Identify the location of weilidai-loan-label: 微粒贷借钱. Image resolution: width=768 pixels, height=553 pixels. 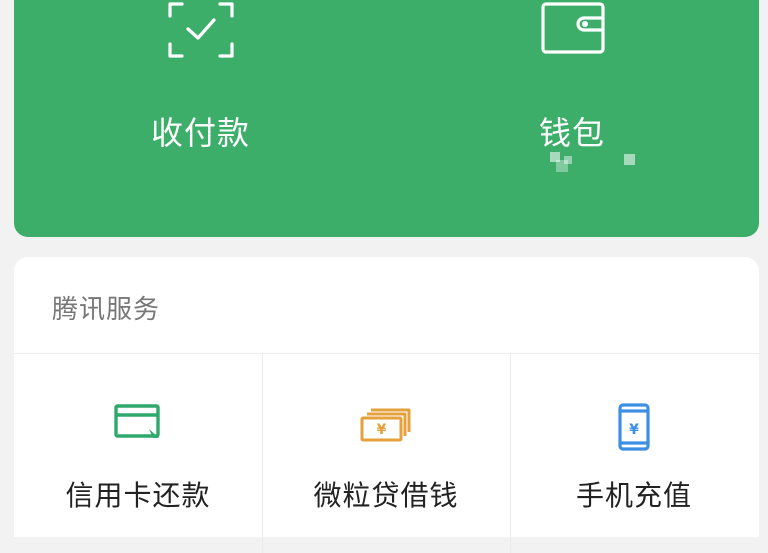
(386, 495).